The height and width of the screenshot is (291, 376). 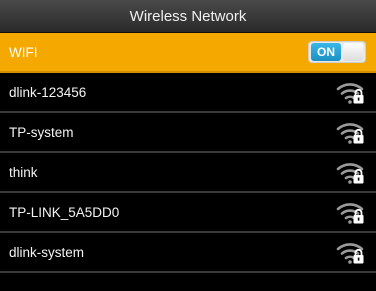 I want to click on page-title: Wireless Network, so click(x=188, y=16).